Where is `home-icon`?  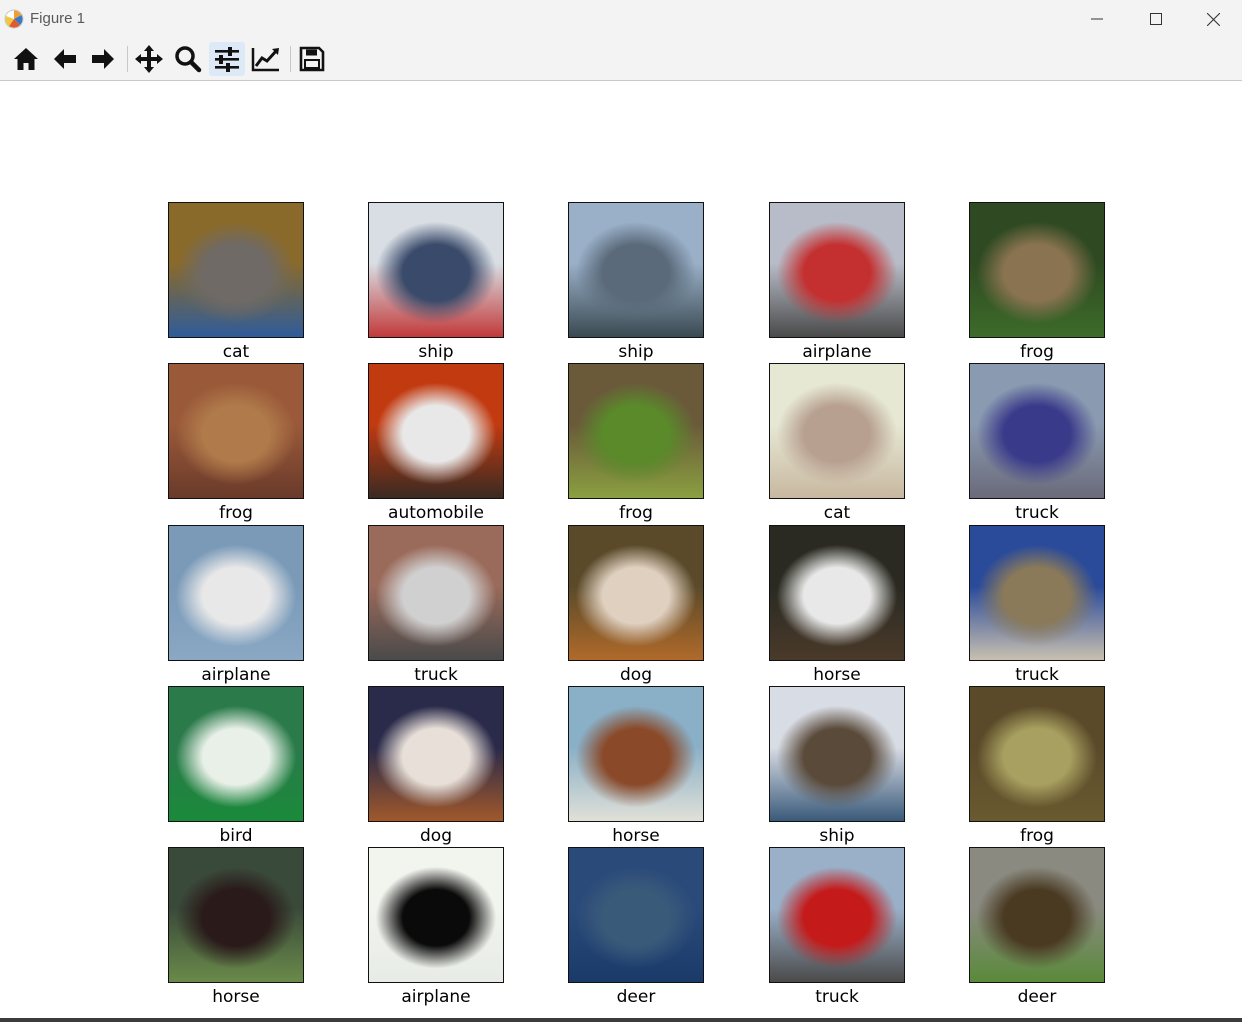
home-icon is located at coordinates (26, 59).